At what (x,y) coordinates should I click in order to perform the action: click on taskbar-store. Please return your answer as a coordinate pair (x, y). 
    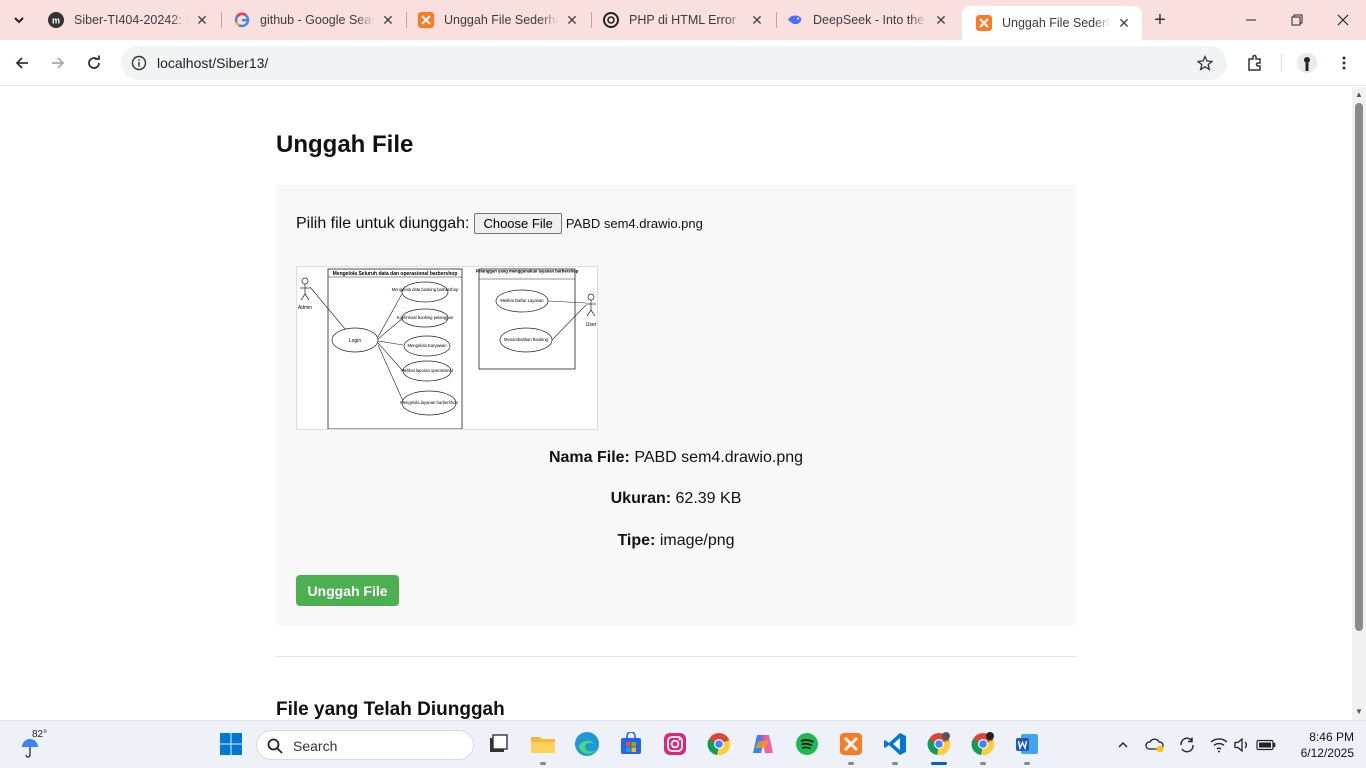
    Looking at the image, I should click on (631, 744).